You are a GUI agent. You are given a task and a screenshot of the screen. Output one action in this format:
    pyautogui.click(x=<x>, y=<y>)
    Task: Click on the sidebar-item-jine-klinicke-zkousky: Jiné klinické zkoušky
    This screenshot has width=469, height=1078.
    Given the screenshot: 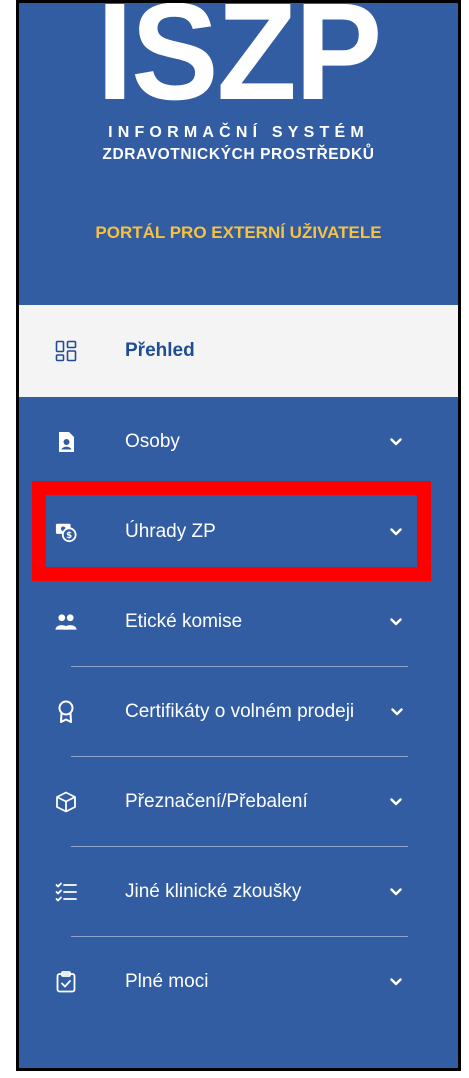 What is the action you would take?
    pyautogui.click(x=238, y=892)
    